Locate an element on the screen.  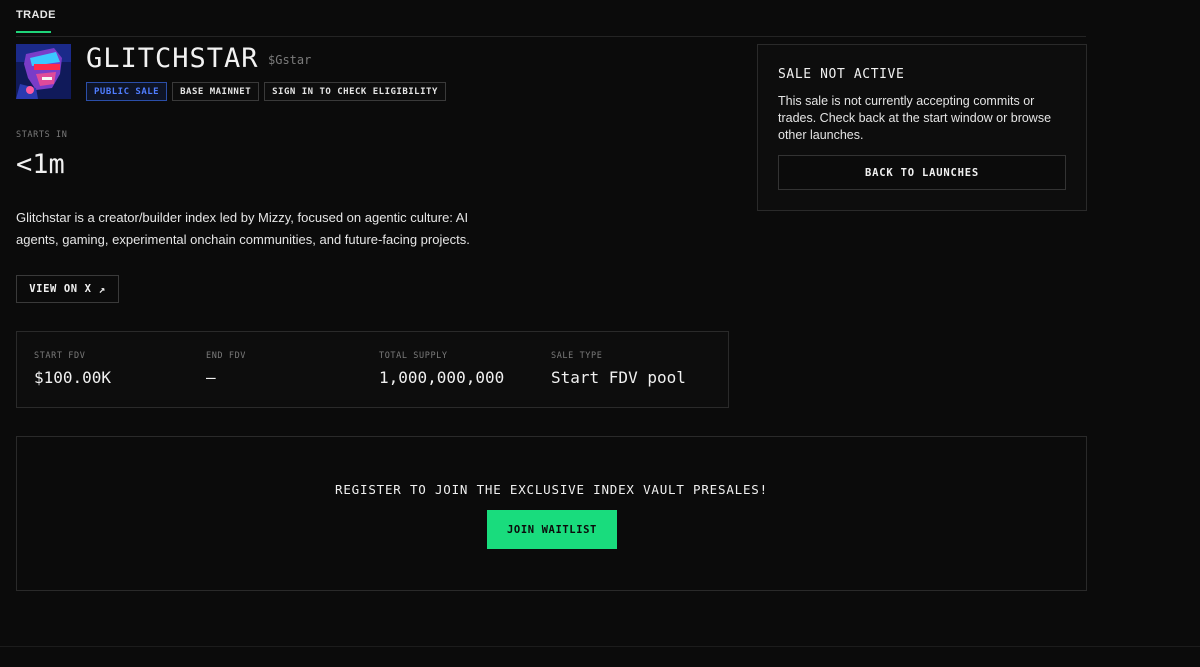
stat-label: SALE TYPE is located at coordinates (577, 356).